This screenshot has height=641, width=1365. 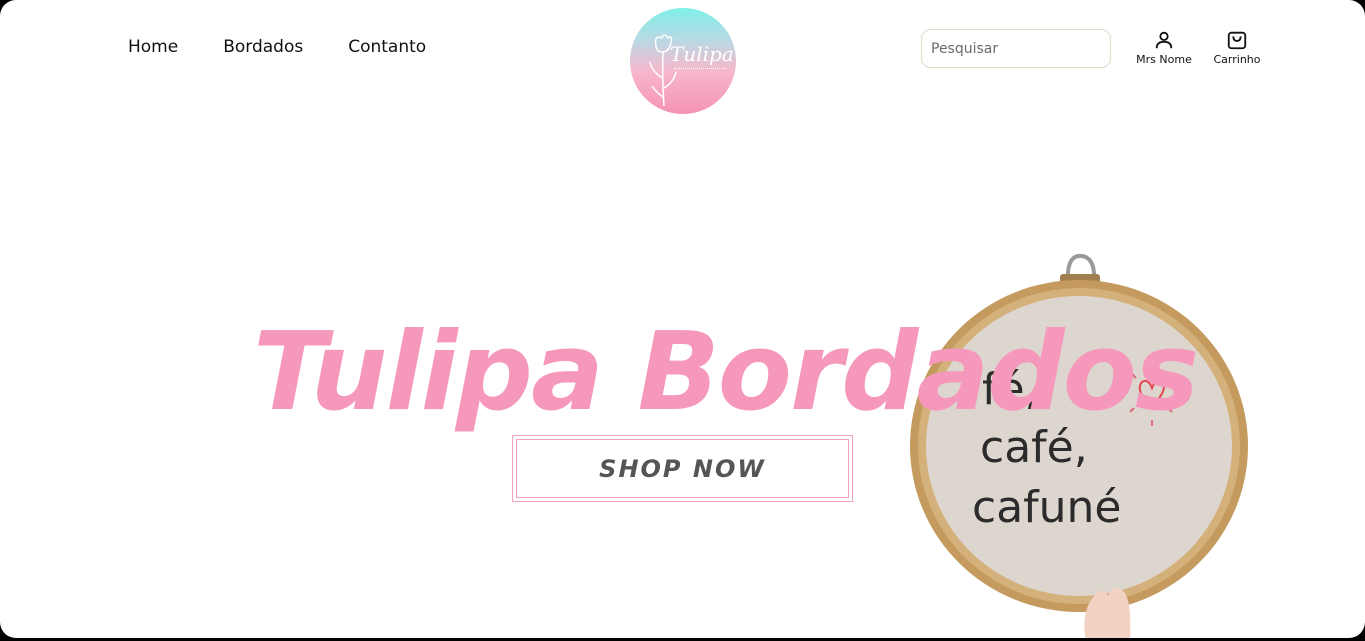 I want to click on account-label: Mrs Nome, so click(x=1164, y=59).